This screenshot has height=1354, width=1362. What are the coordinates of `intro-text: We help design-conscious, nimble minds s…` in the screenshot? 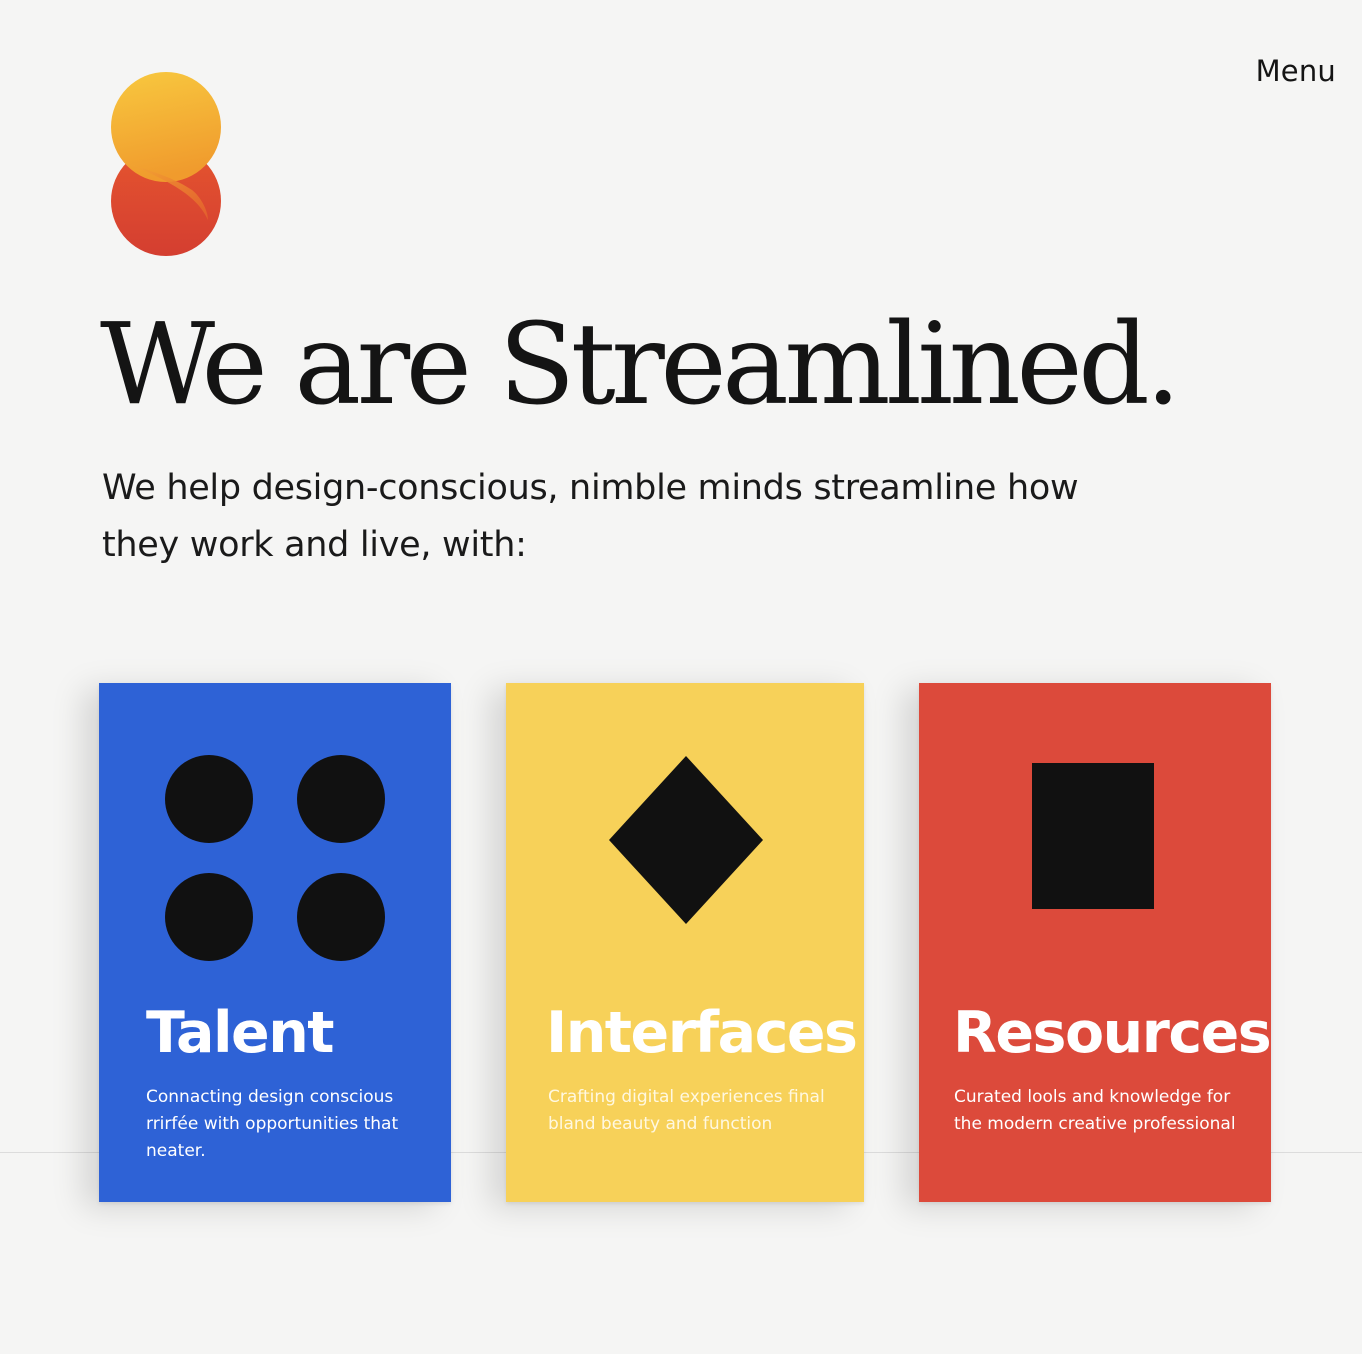 It's located at (590, 516).